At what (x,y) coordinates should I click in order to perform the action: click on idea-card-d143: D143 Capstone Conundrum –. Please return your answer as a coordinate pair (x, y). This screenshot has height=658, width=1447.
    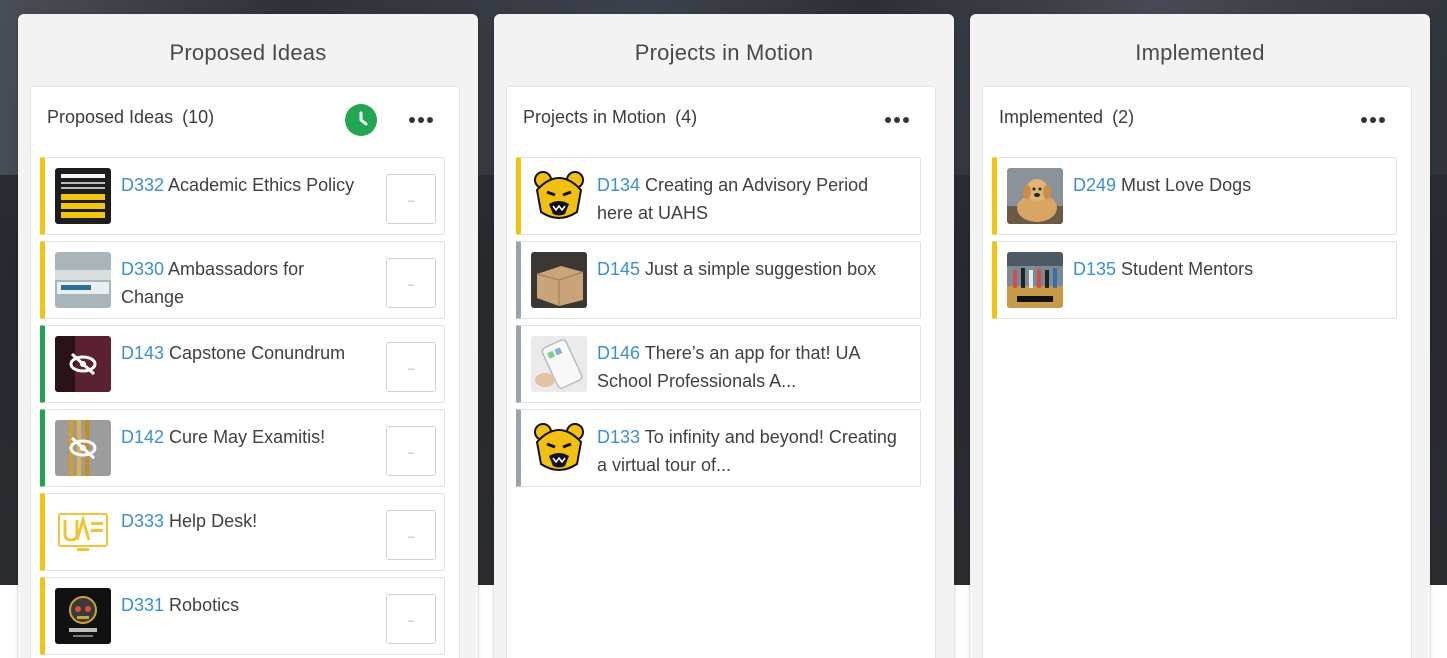
    Looking at the image, I should click on (242, 364).